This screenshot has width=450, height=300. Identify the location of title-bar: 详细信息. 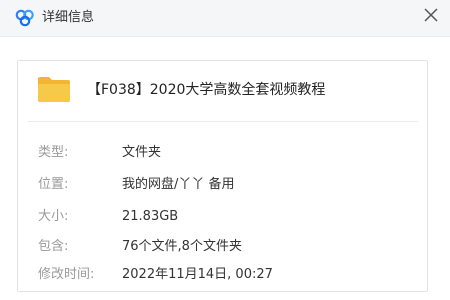
(225, 18).